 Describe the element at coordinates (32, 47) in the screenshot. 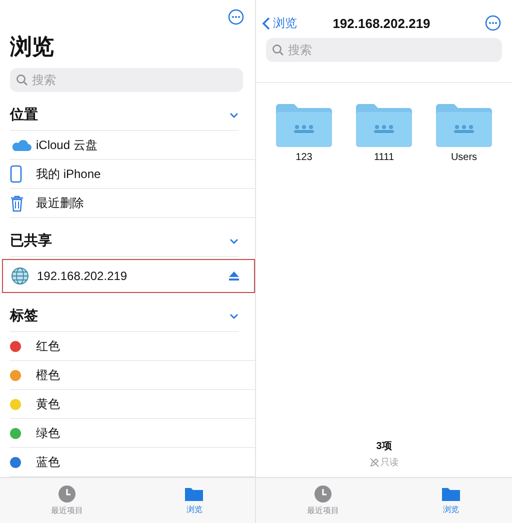

I see `page-title: 浏览` at that location.